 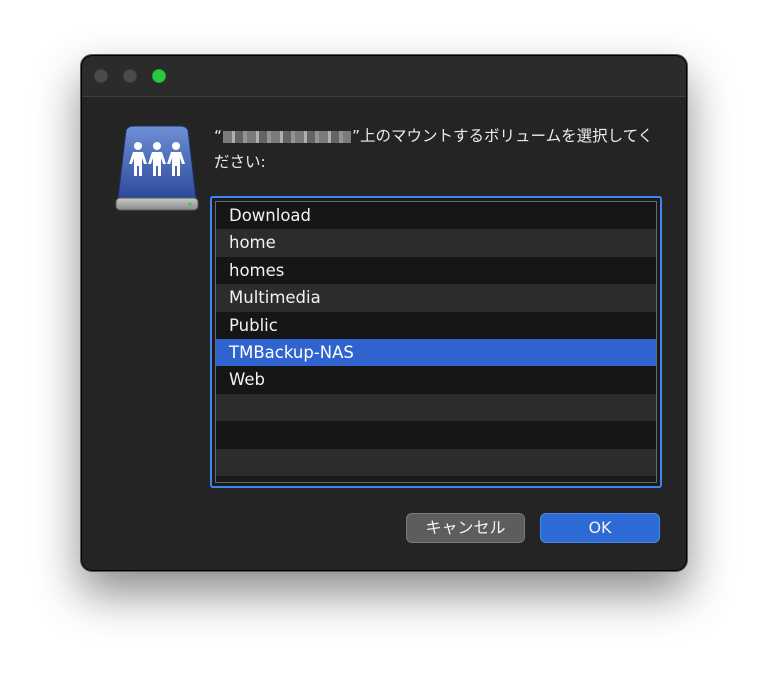 I want to click on minimize-icon, so click(x=130, y=76).